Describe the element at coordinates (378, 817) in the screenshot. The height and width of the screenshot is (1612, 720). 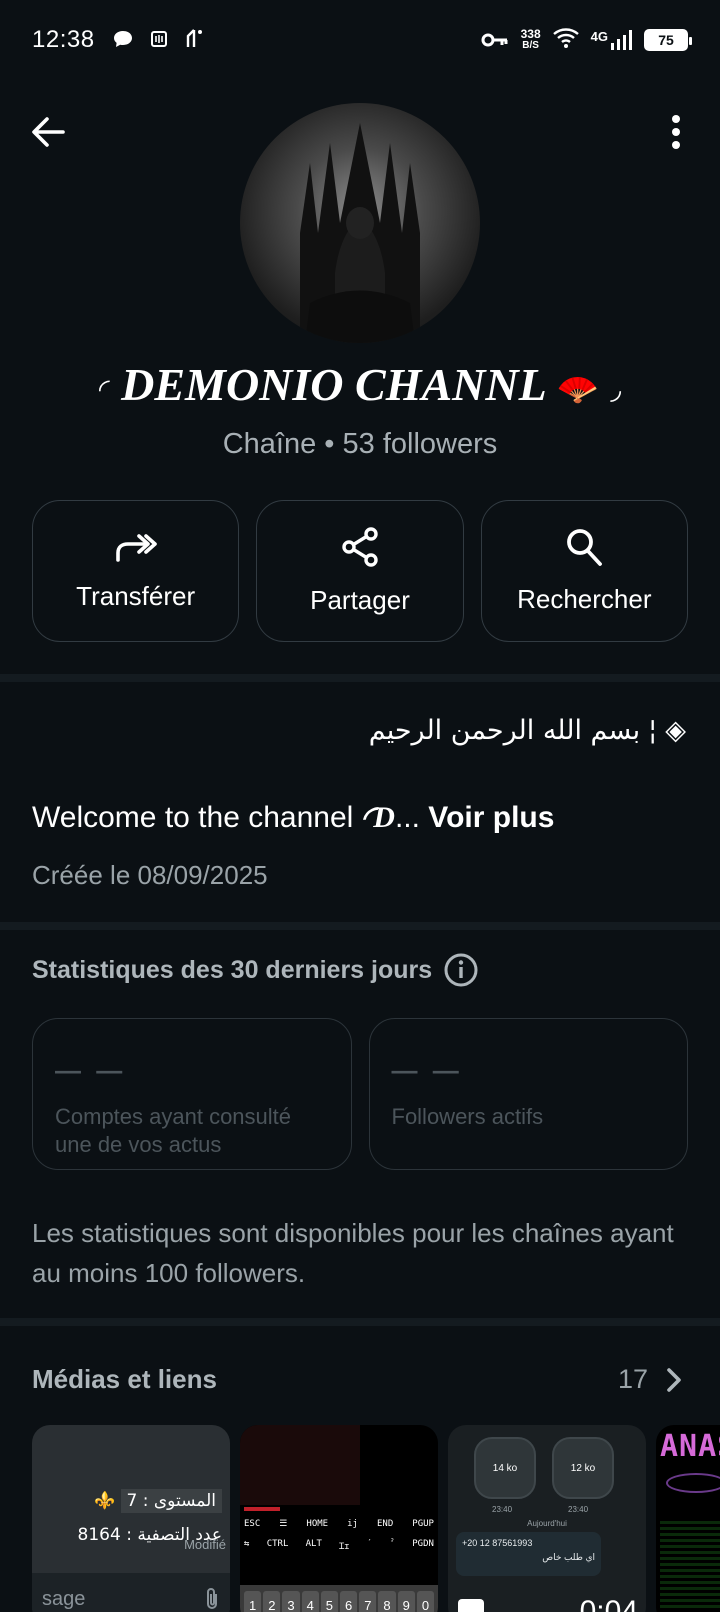
I see `welcome-italic: ◜D` at that location.